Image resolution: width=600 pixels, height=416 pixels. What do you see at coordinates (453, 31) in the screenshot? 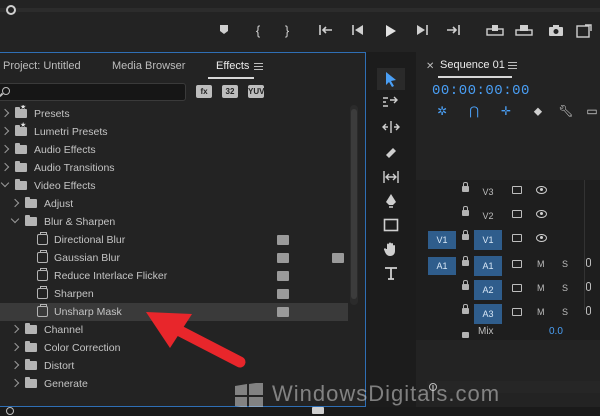
I see `go-to-out-icon` at bounding box center [453, 31].